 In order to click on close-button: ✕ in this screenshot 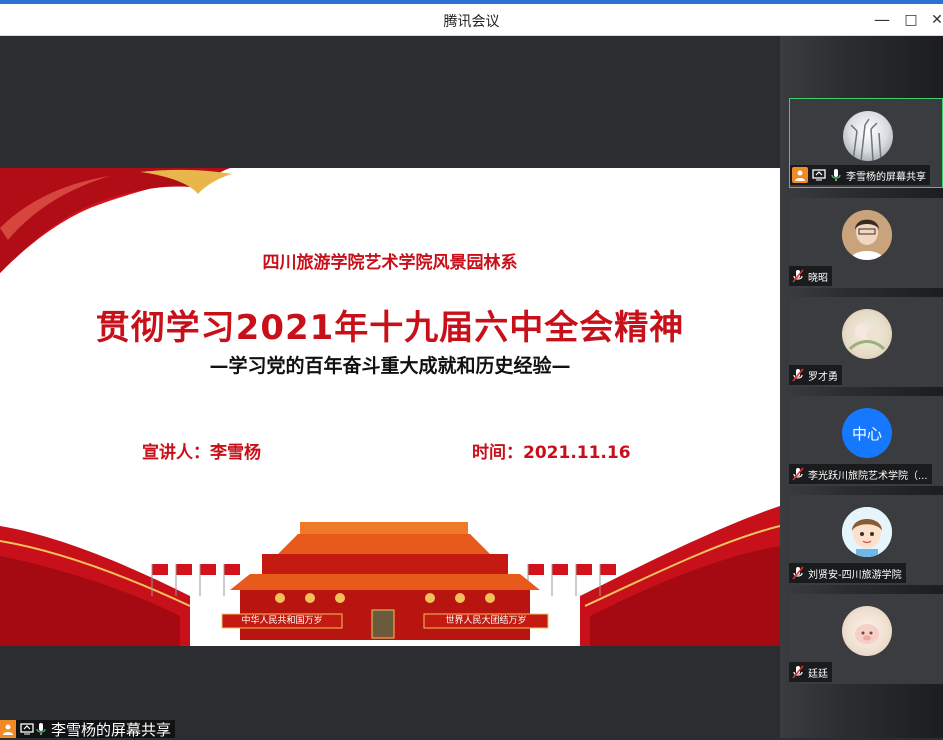, I will do `click(934, 20)`.